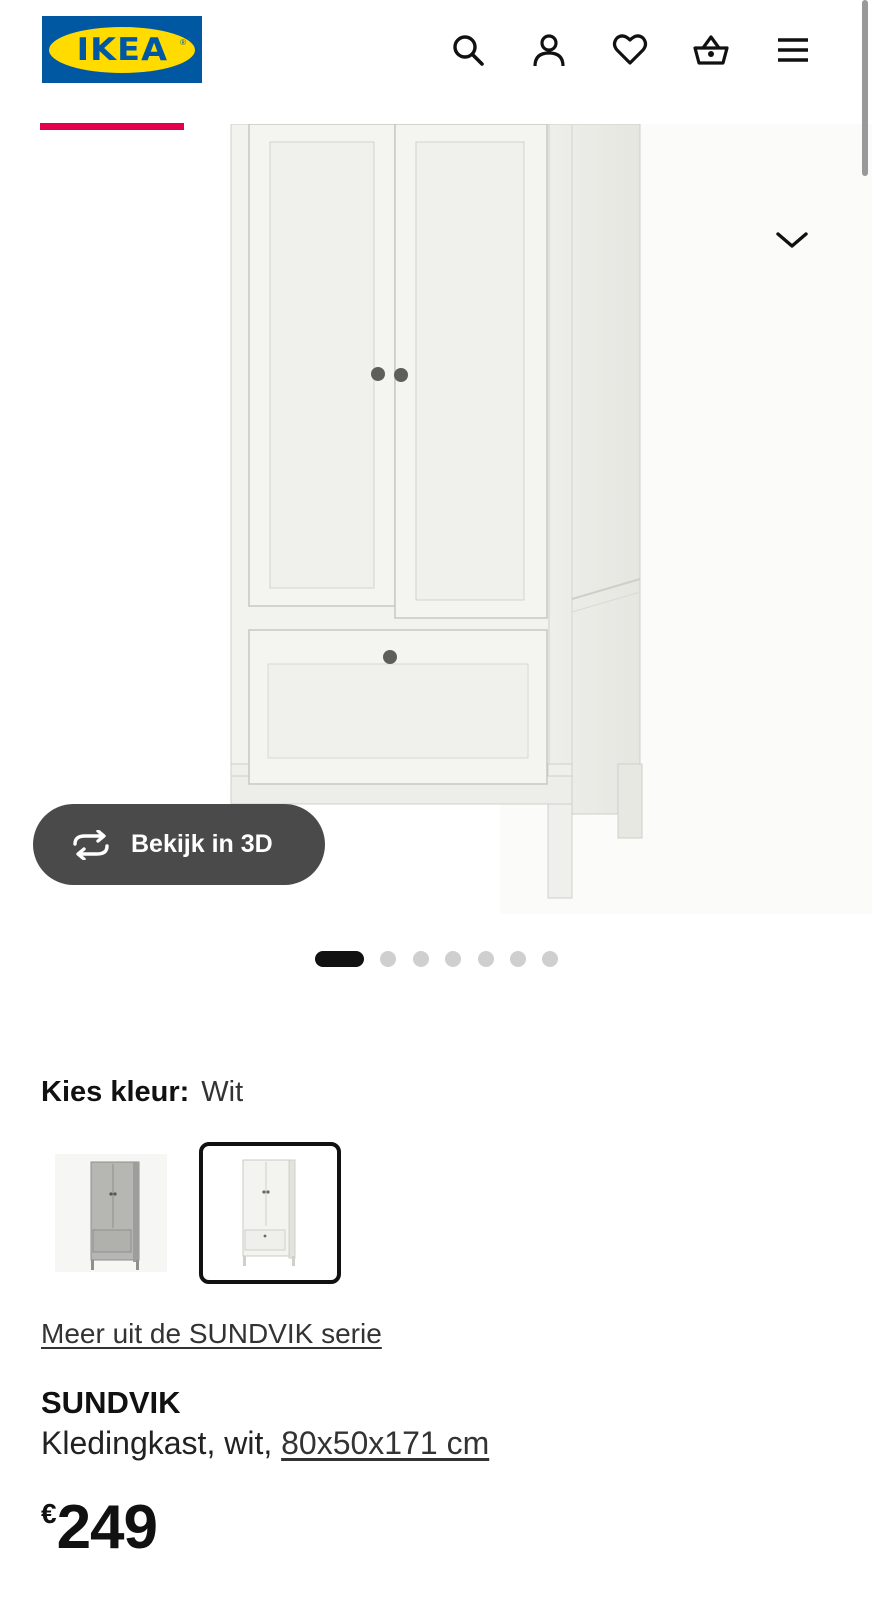 This screenshot has height=1600, width=892. What do you see at coordinates (115, 1092) in the screenshot?
I see `colour-label: Kies kleur:` at bounding box center [115, 1092].